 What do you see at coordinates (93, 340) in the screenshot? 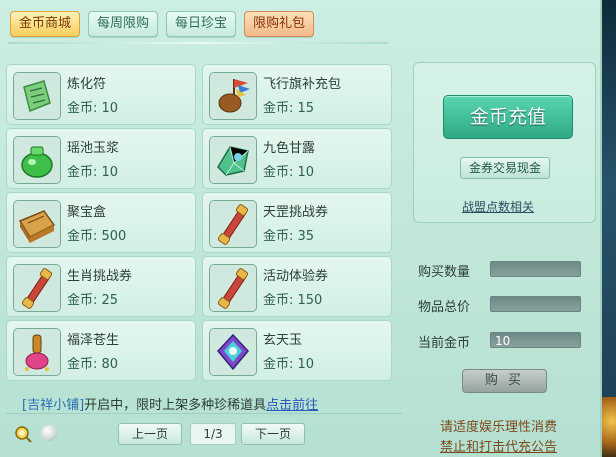
I see `item-name: 福泽苍生` at bounding box center [93, 340].